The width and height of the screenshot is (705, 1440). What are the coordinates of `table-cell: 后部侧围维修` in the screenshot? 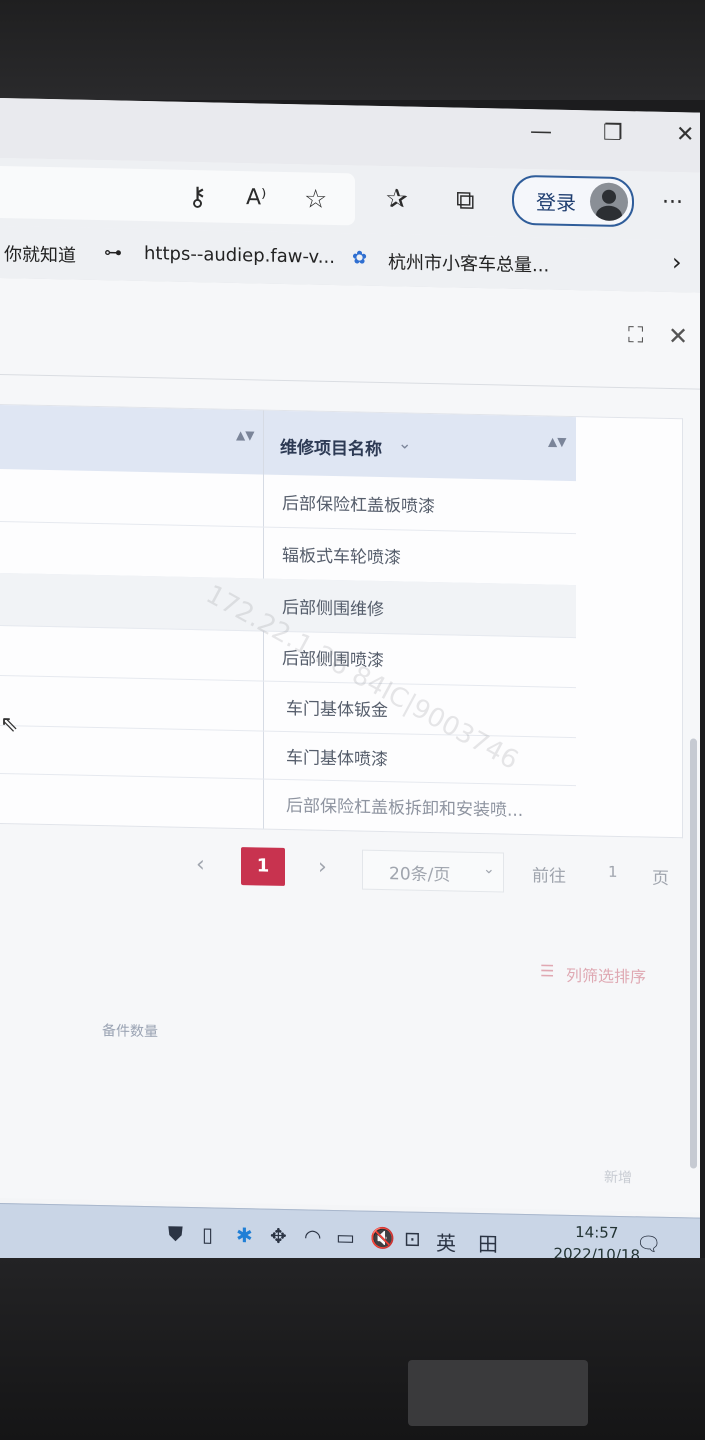 It's located at (333, 609).